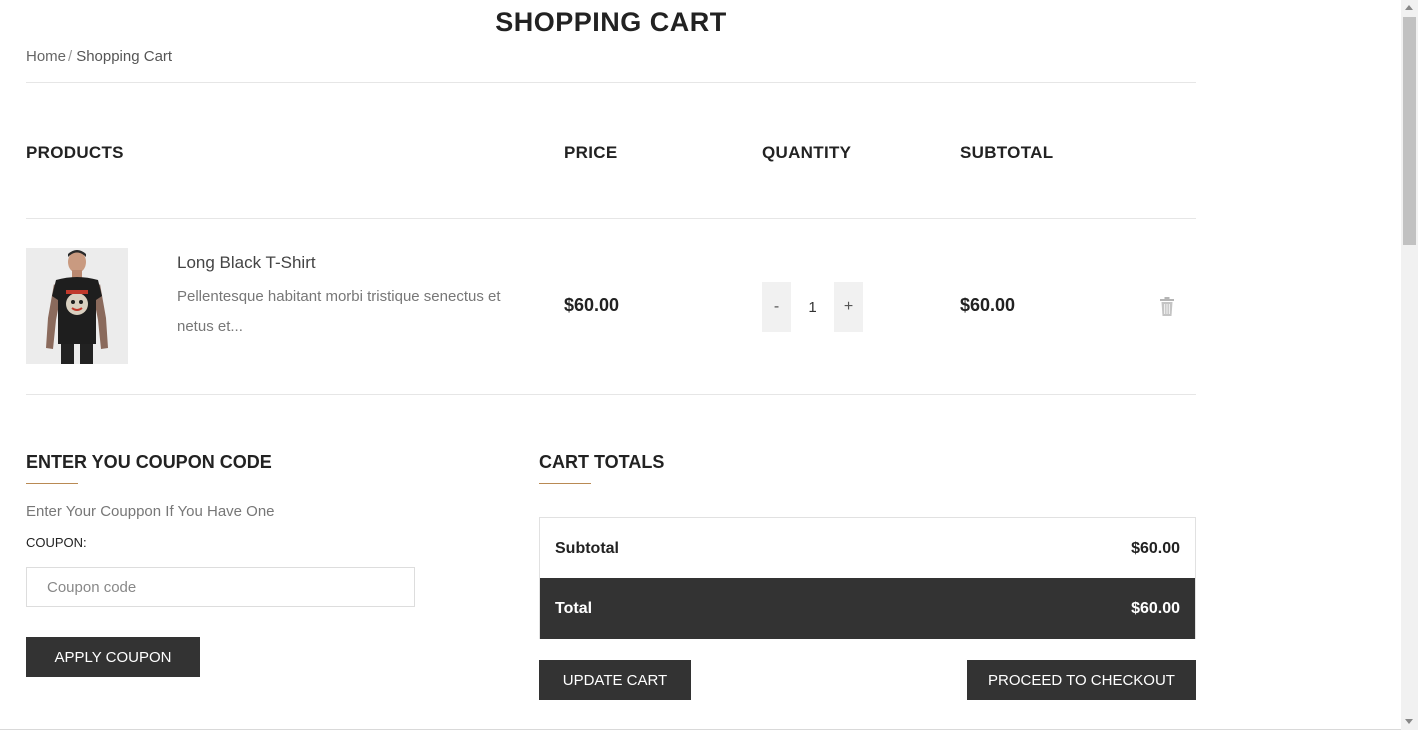 Image resolution: width=1418 pixels, height=730 pixels. What do you see at coordinates (220, 587) in the screenshot?
I see `coupon-code-input` at bounding box center [220, 587].